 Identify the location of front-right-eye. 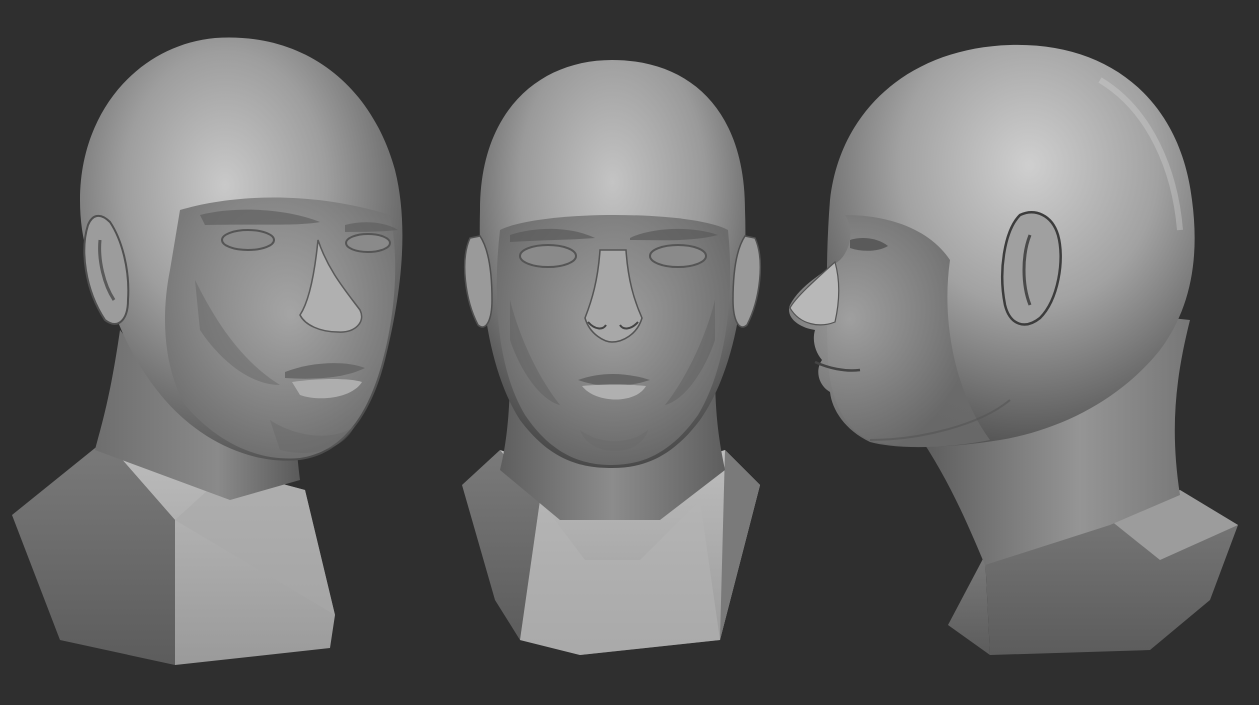
(678, 256).